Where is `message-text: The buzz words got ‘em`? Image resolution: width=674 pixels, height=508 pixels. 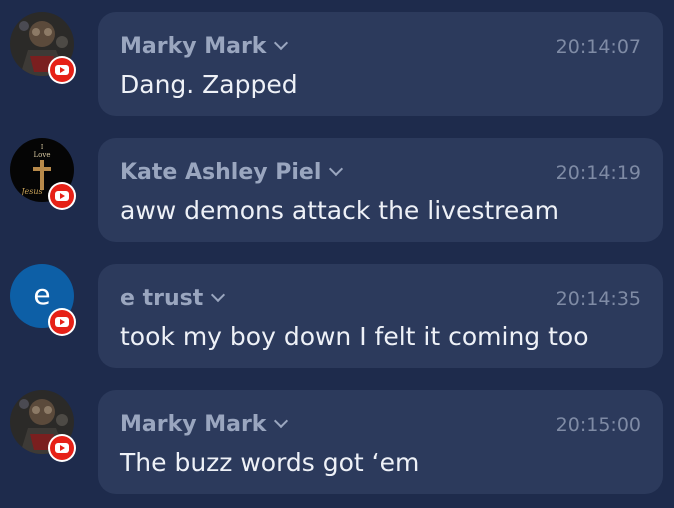 message-text: The buzz words got ‘em is located at coordinates (270, 462).